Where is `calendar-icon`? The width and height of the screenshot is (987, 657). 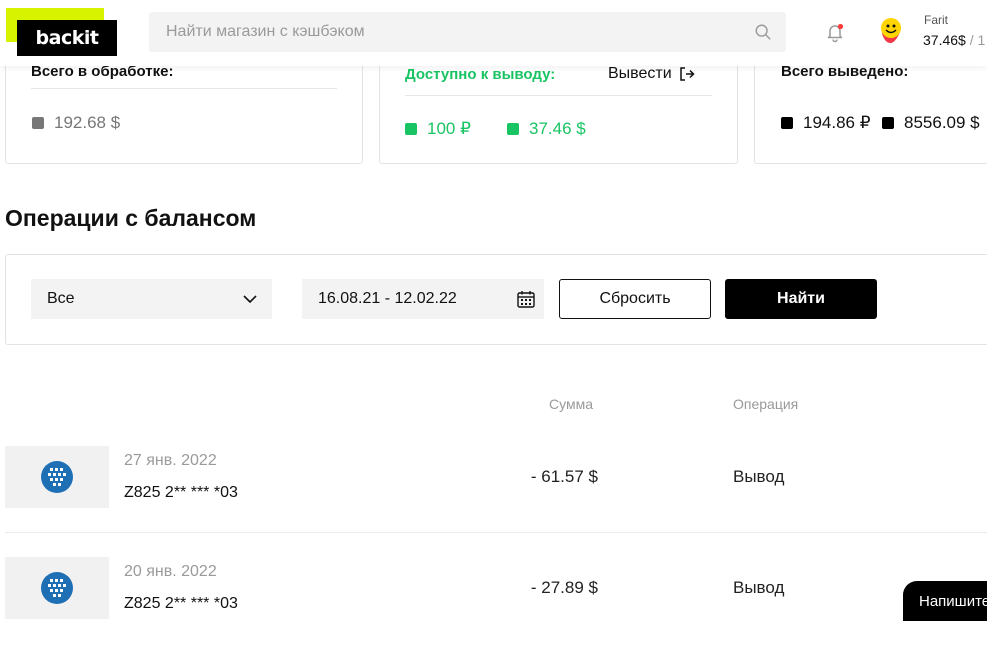
calendar-icon is located at coordinates (526, 299).